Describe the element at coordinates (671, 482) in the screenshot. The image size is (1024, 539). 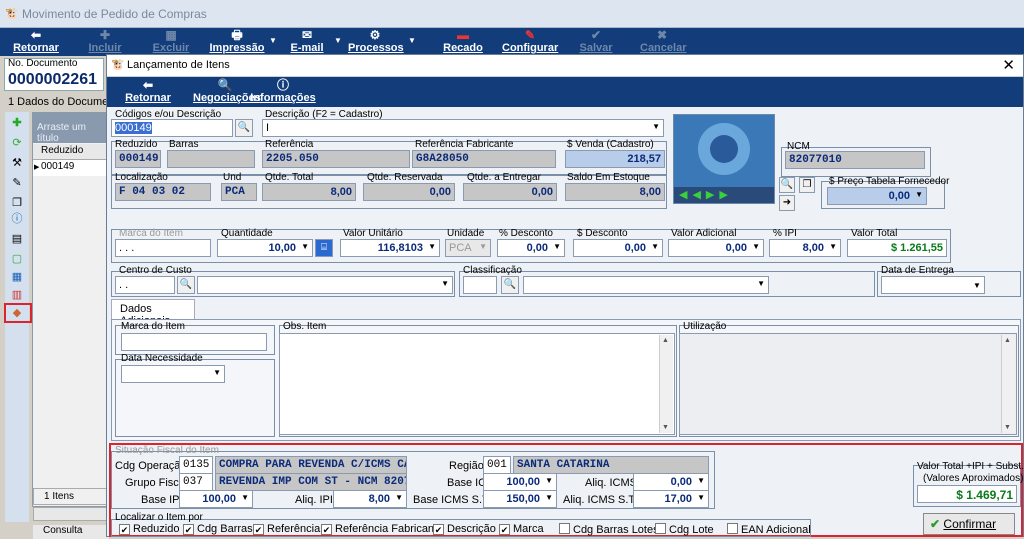
I see `aliq-icms-input: 0,00 ▼` at that location.